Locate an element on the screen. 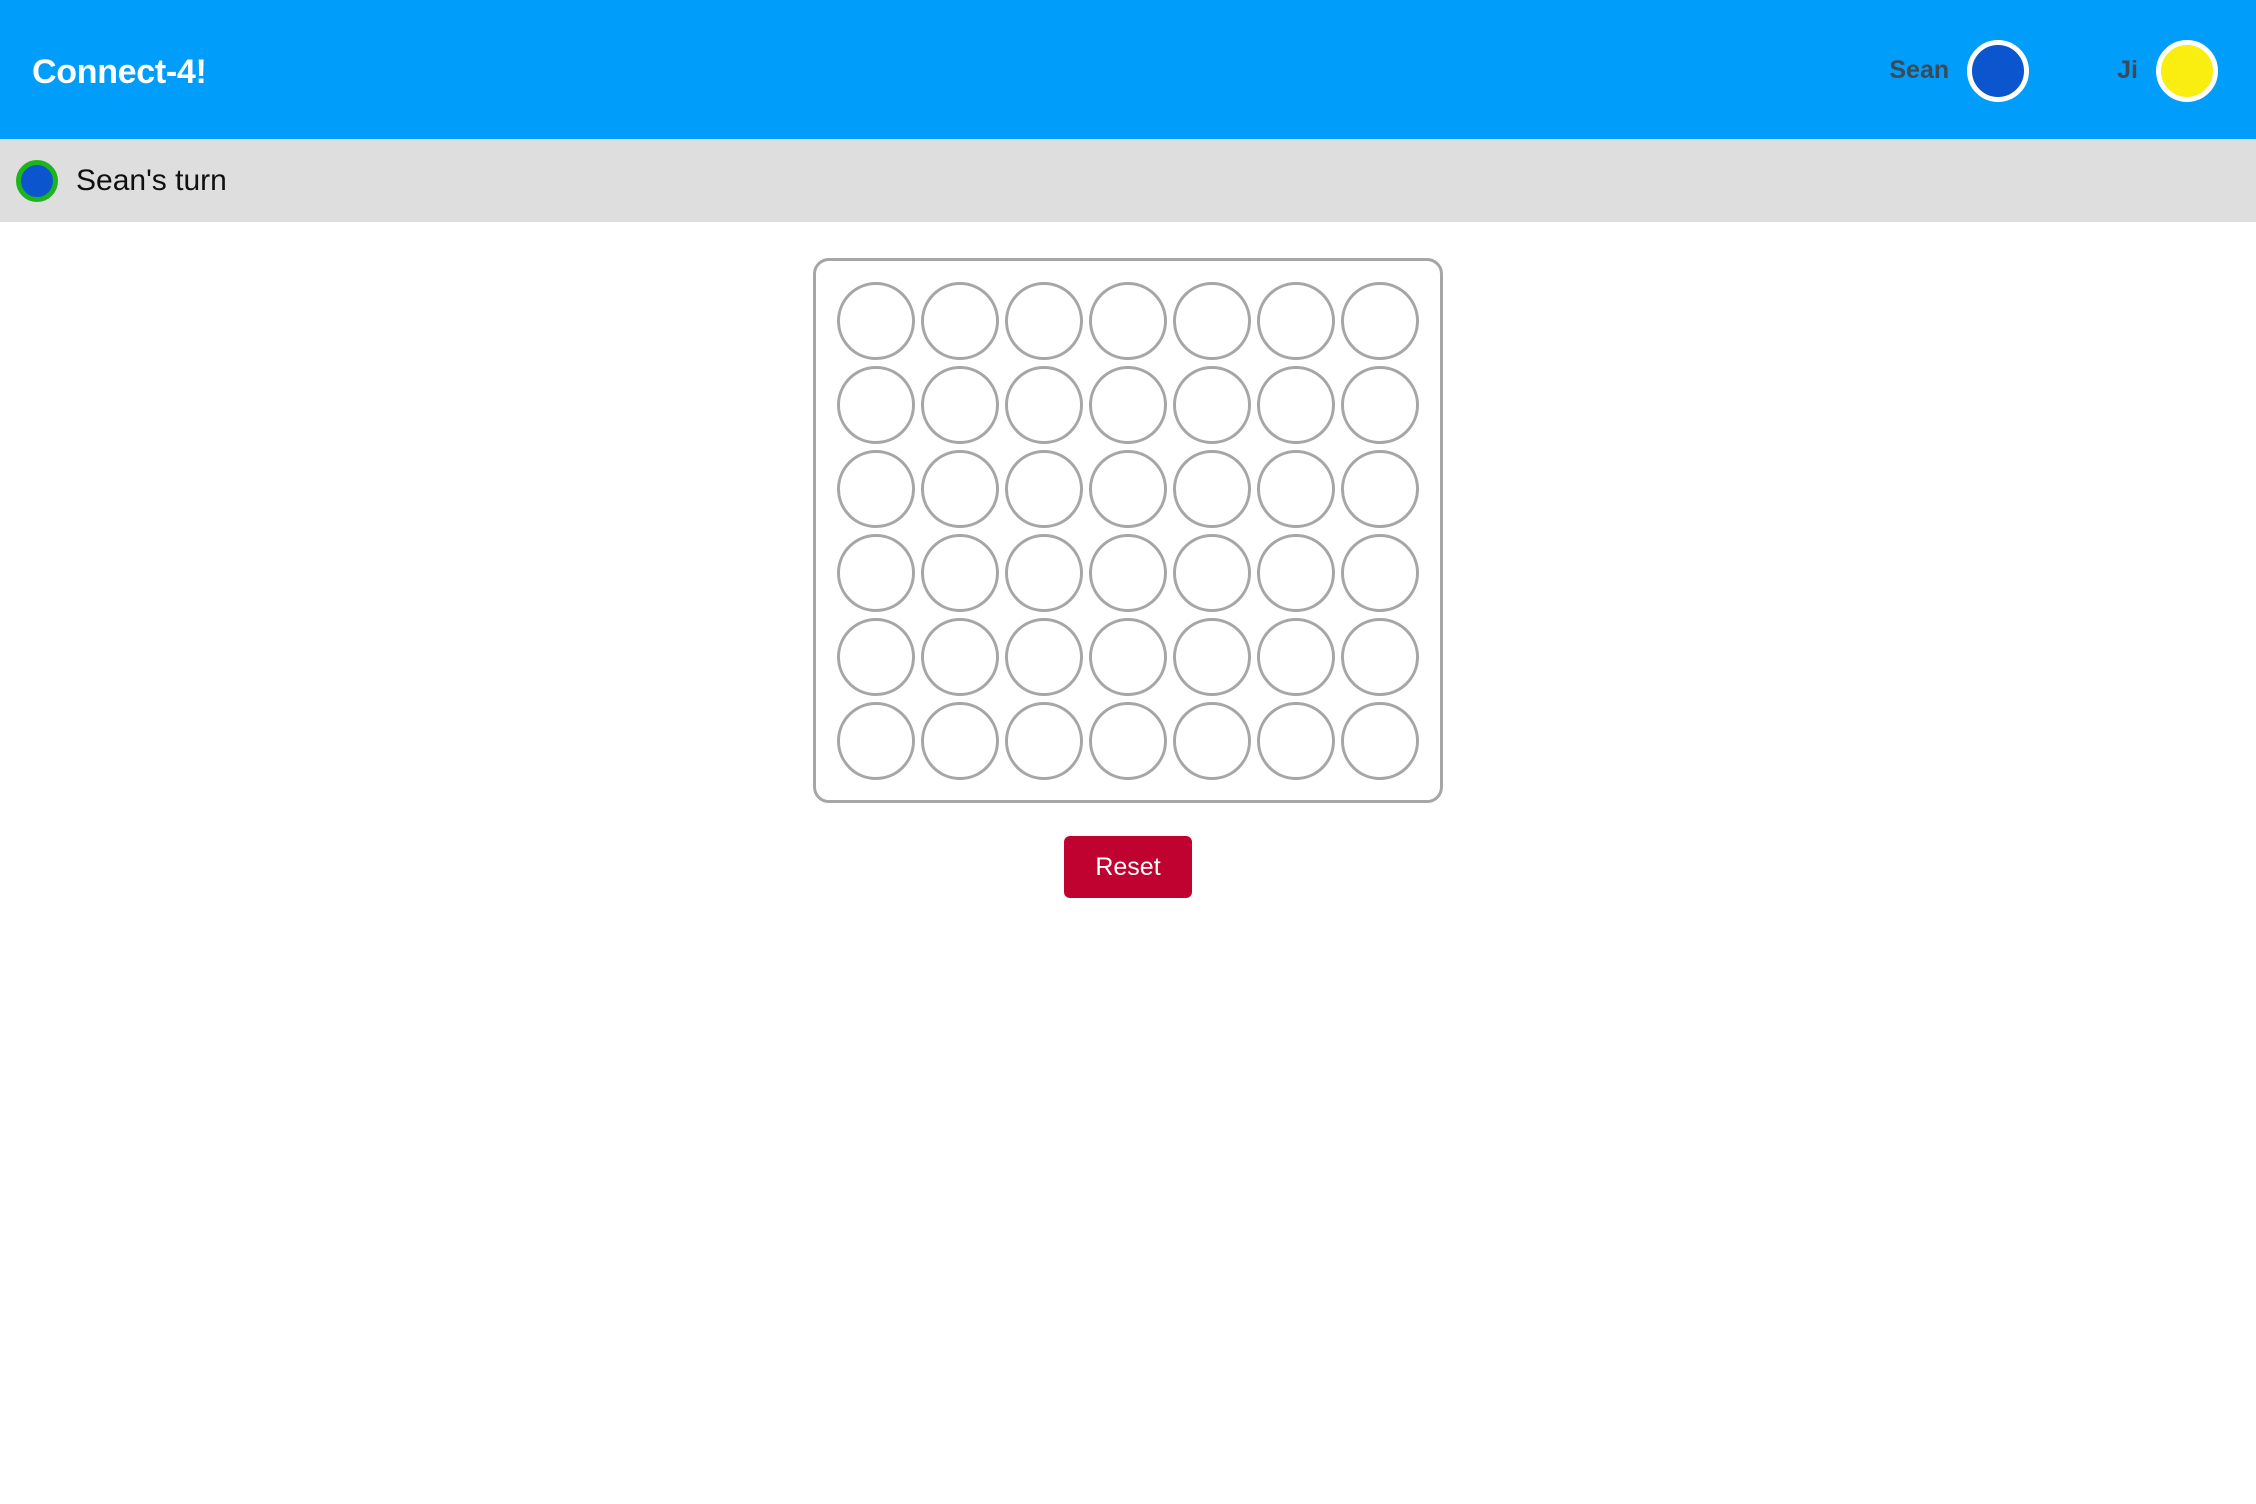  board-cell-r4-c2 is located at coordinates (1044, 657).